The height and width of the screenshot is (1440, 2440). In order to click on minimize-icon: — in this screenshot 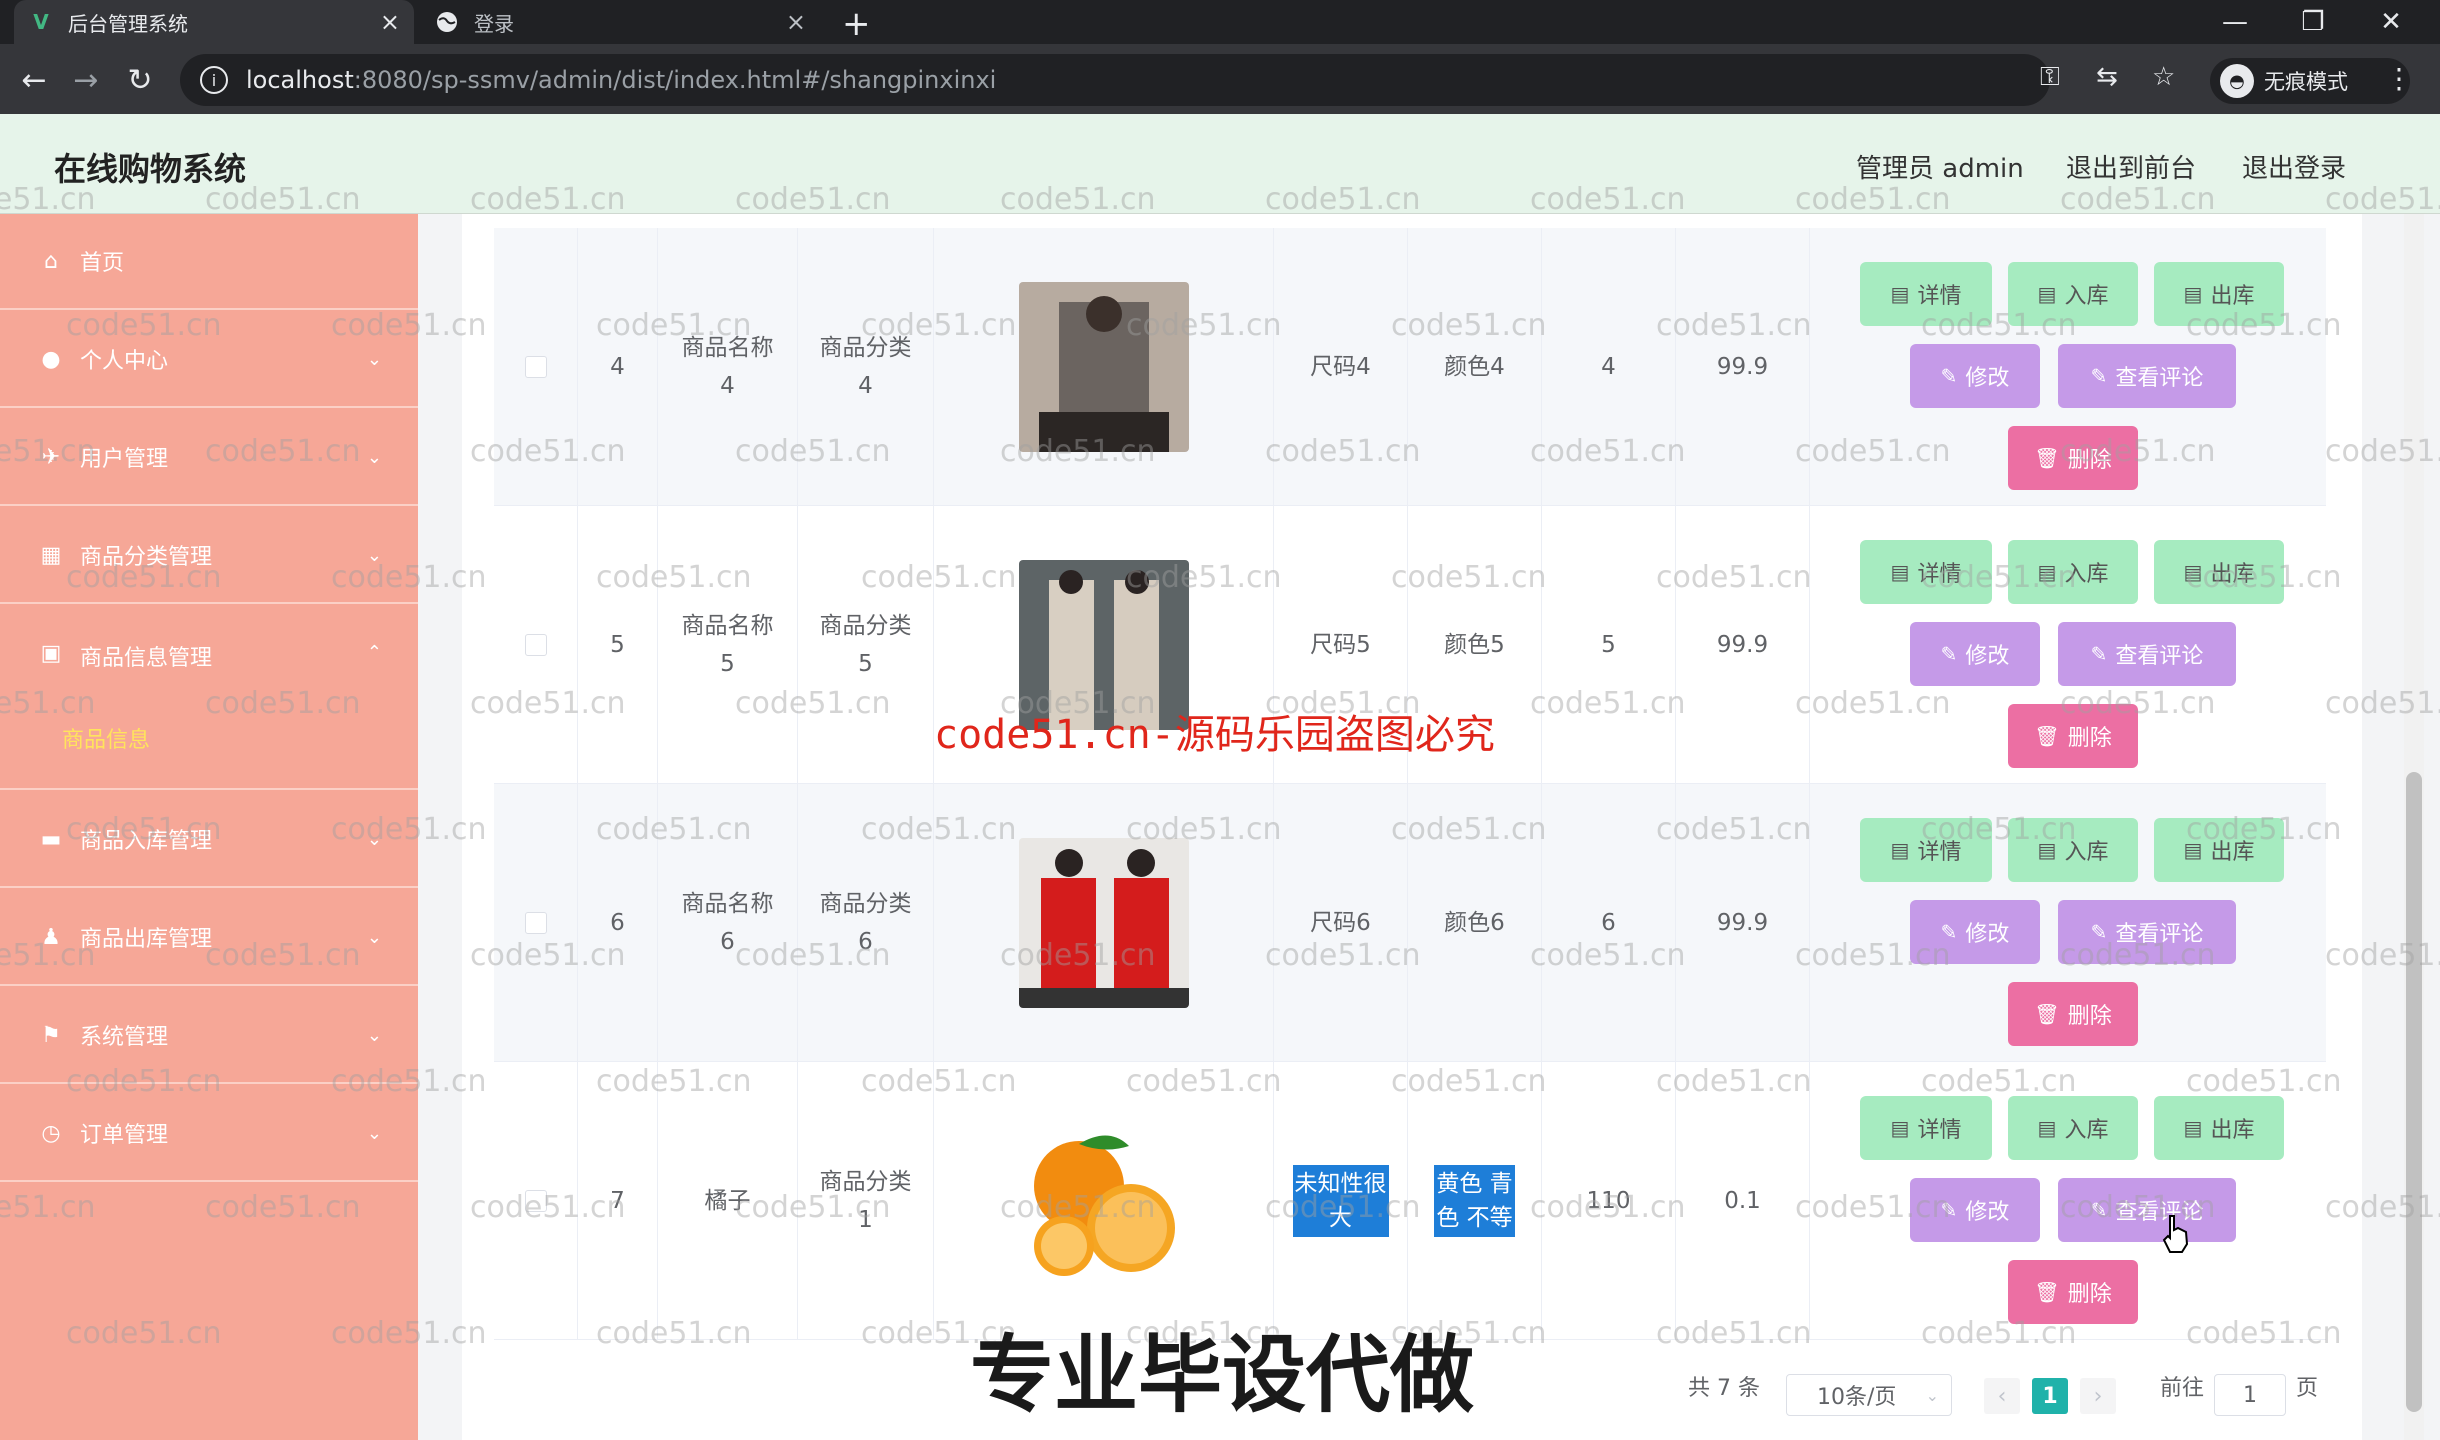, I will do `click(2235, 22)`.